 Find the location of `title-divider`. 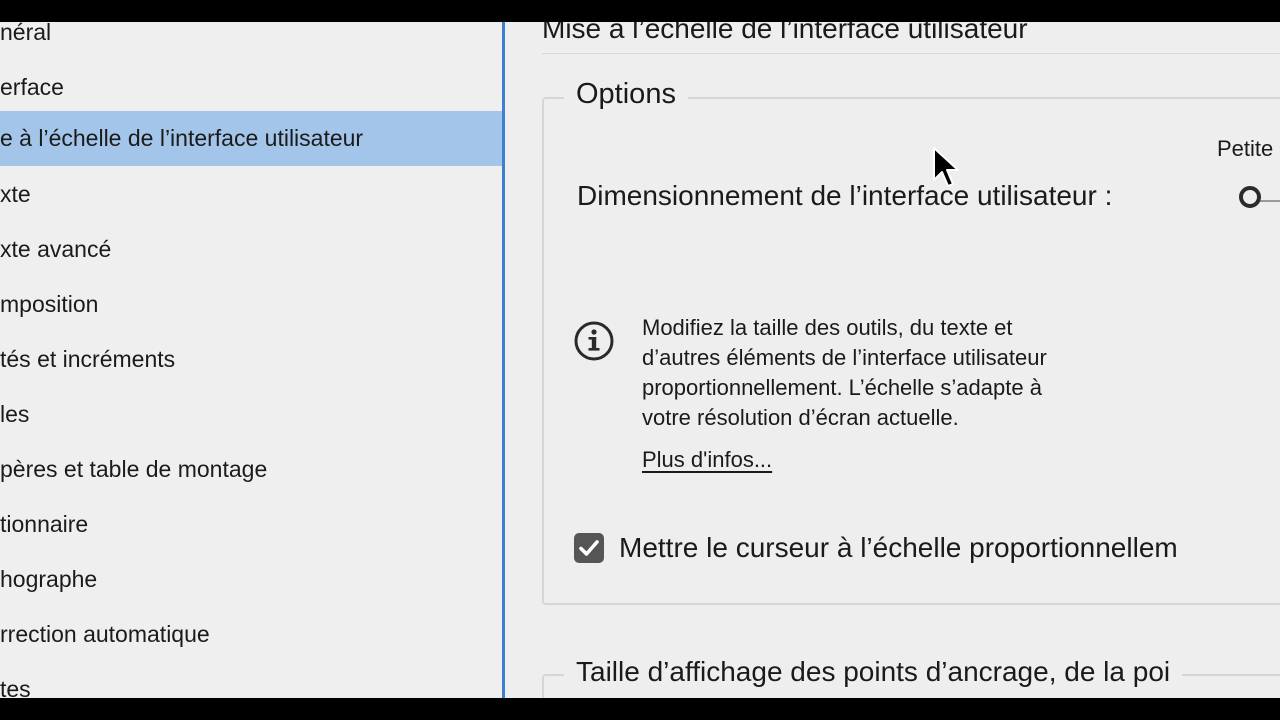

title-divider is located at coordinates (911, 53).